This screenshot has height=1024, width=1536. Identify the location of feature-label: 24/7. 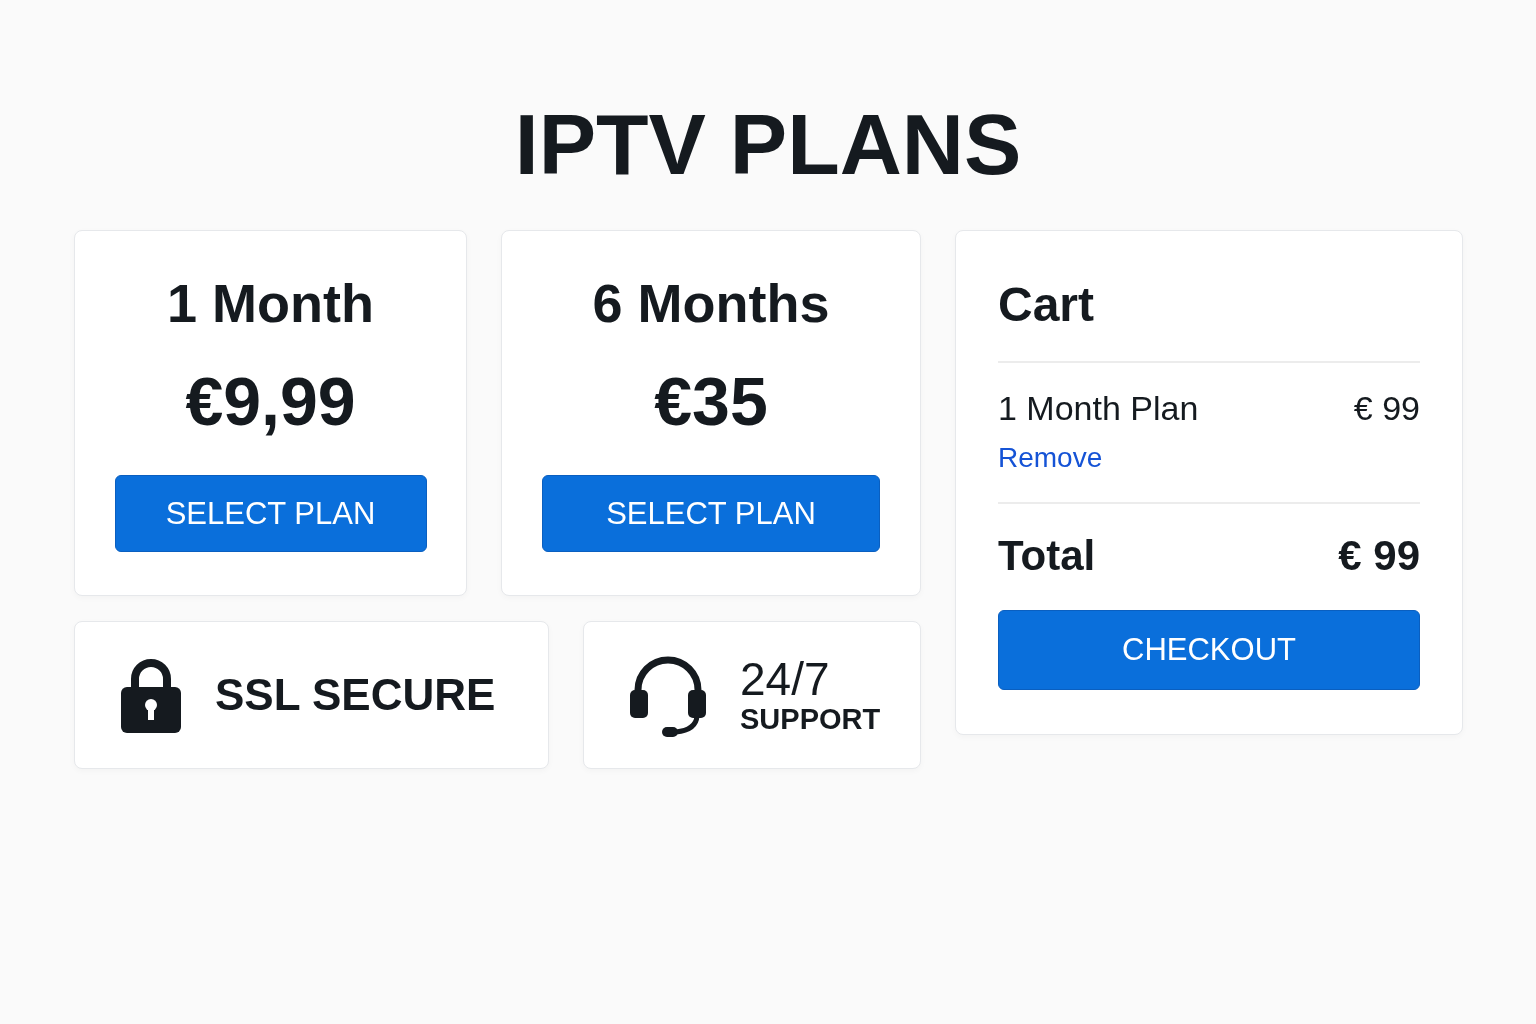
(785, 679).